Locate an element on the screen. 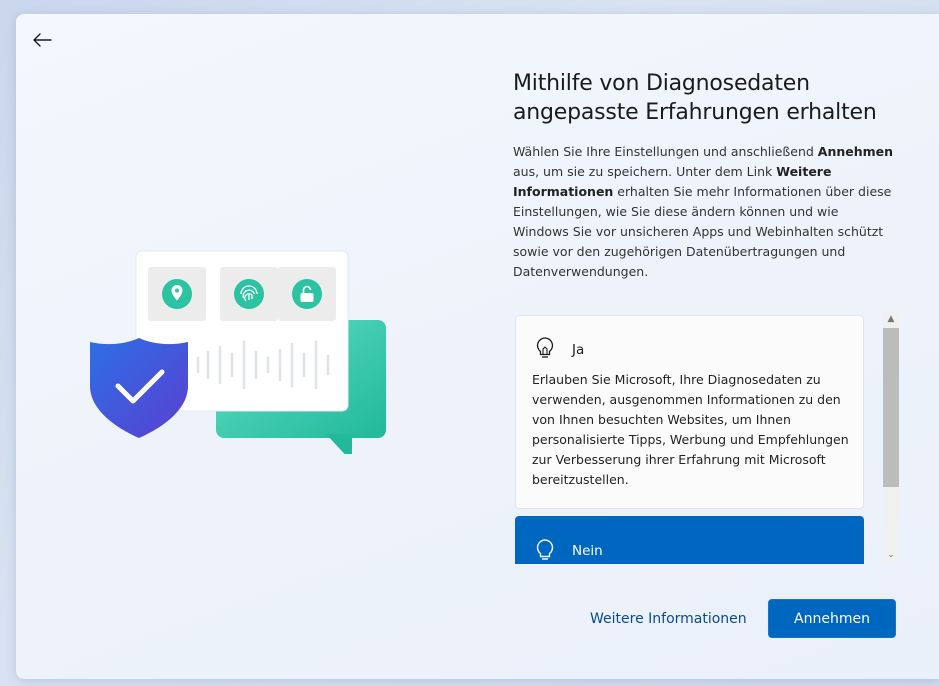 This screenshot has height=686, width=939. description-bold-accept: Annehmen is located at coordinates (855, 151).